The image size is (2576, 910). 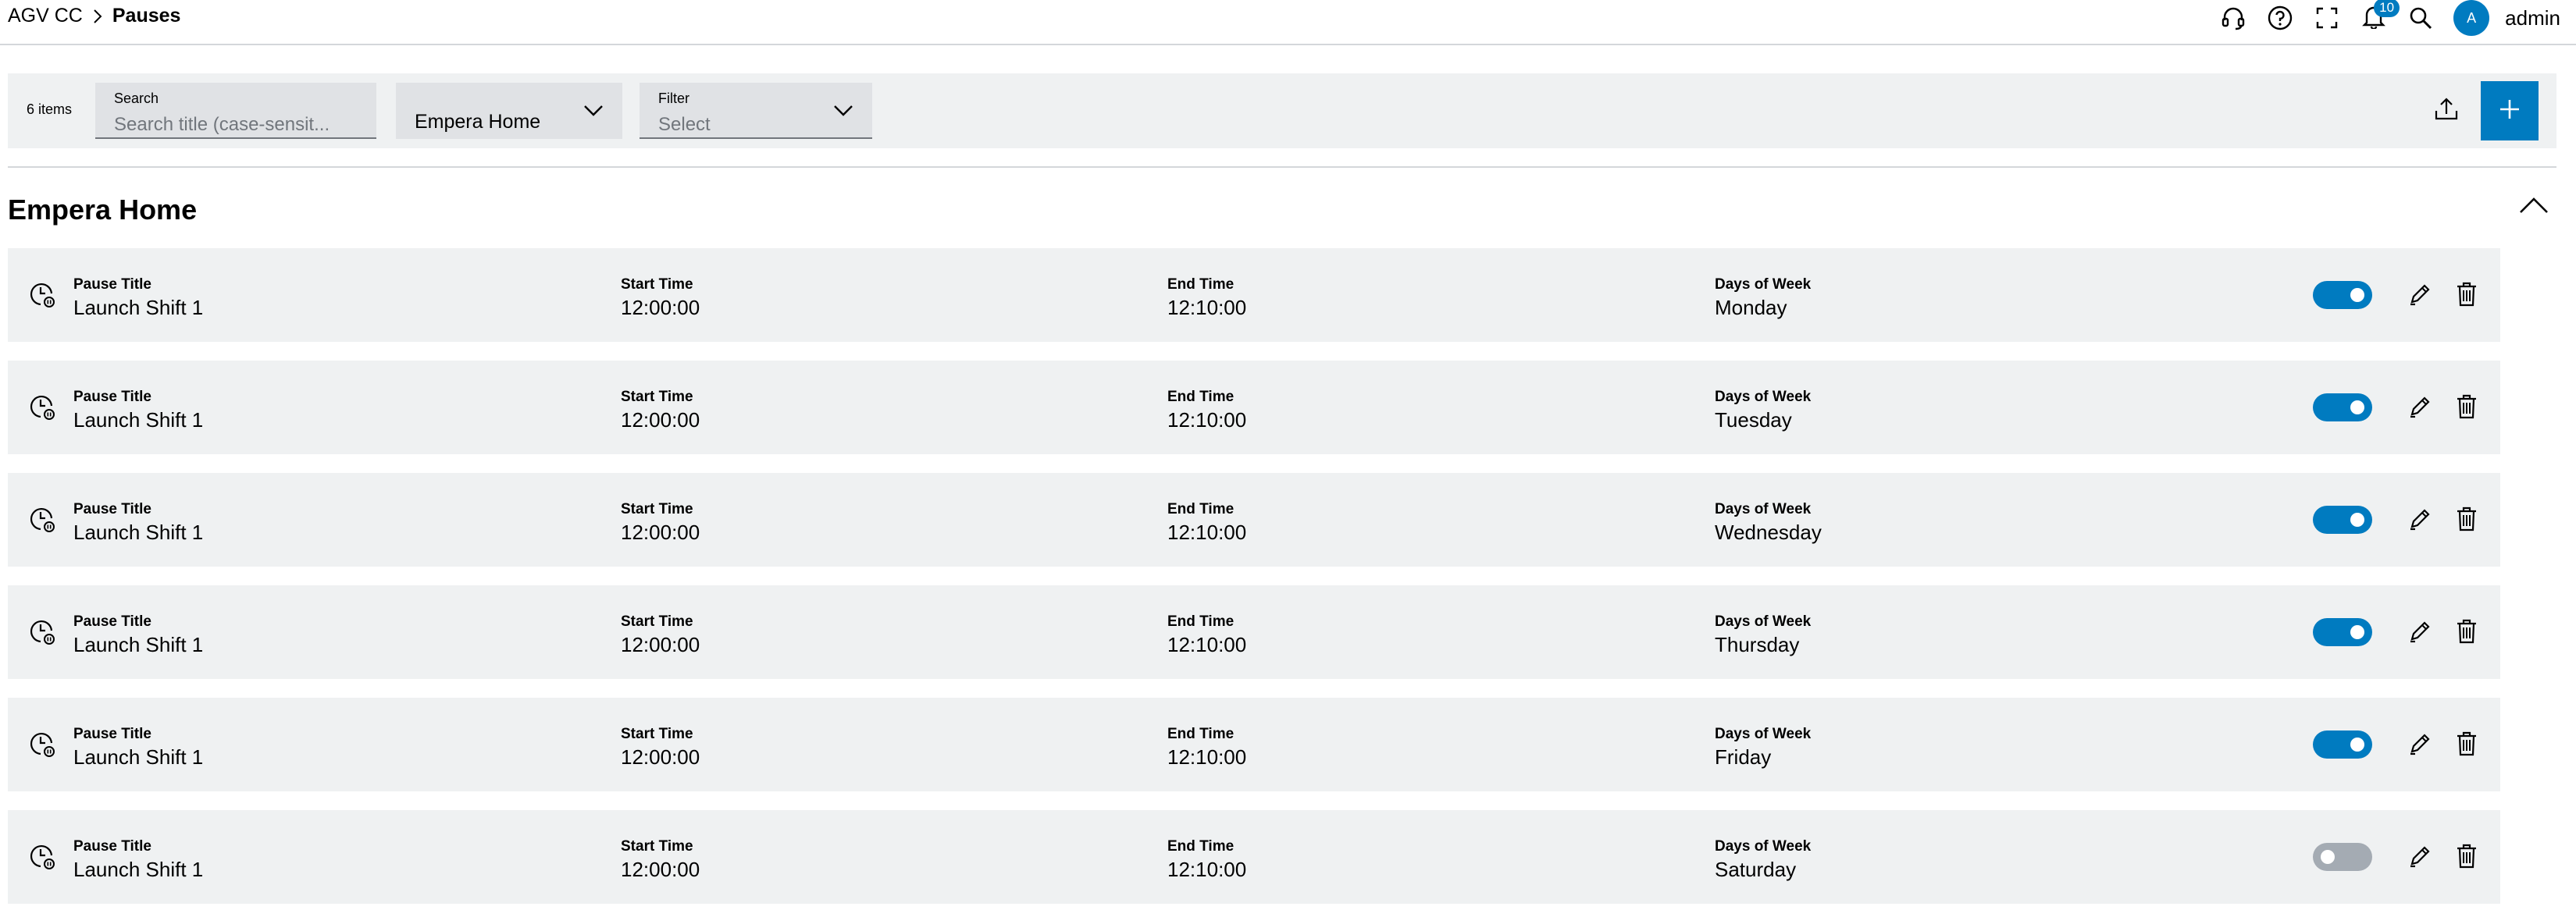 What do you see at coordinates (2387, 8) in the screenshot?
I see `notification-badge: 10` at bounding box center [2387, 8].